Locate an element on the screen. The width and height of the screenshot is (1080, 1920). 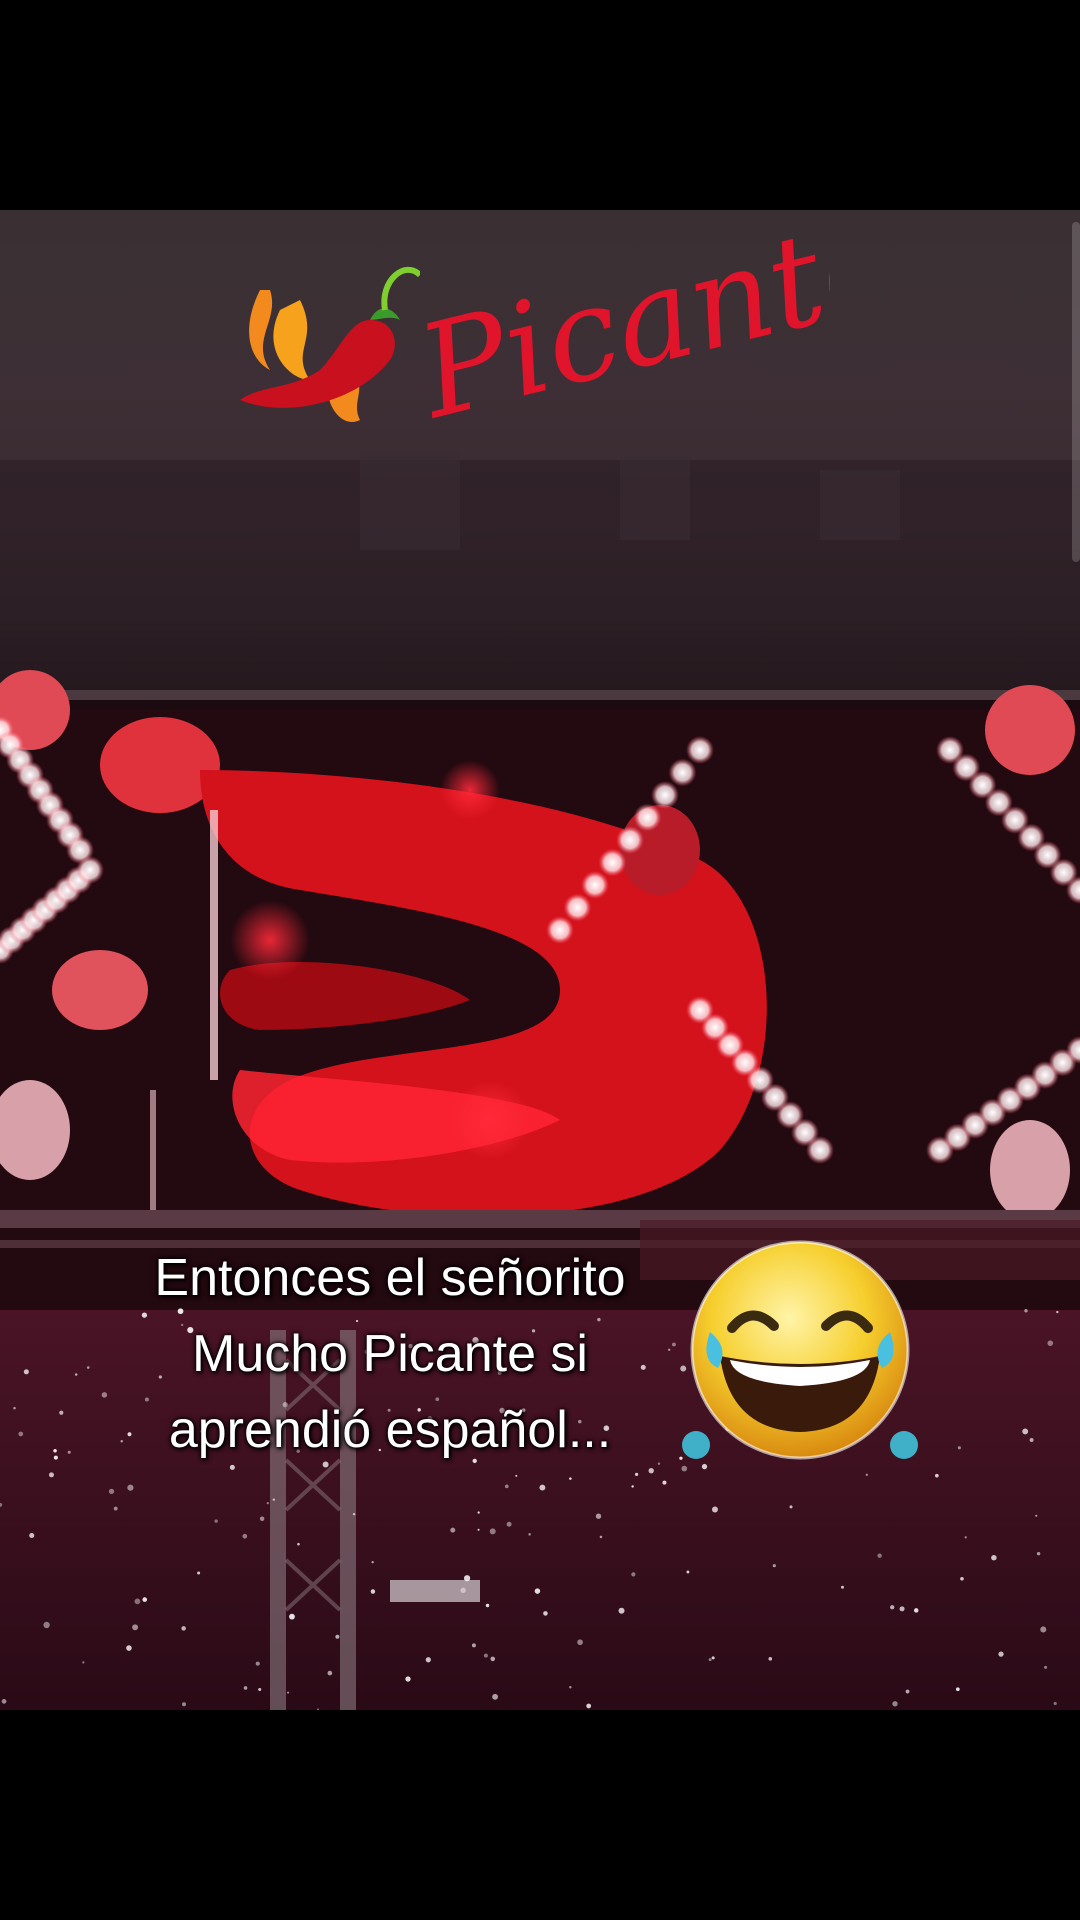
logo-text: Picante is located at coordinates (620, 328).